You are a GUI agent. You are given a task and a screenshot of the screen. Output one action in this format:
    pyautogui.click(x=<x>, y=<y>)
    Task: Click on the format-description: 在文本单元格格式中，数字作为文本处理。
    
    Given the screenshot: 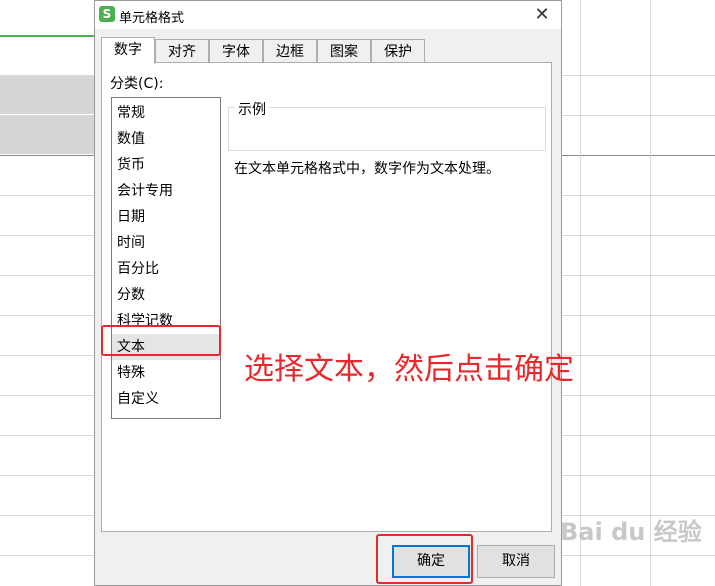 What is the action you would take?
    pyautogui.click(x=367, y=169)
    